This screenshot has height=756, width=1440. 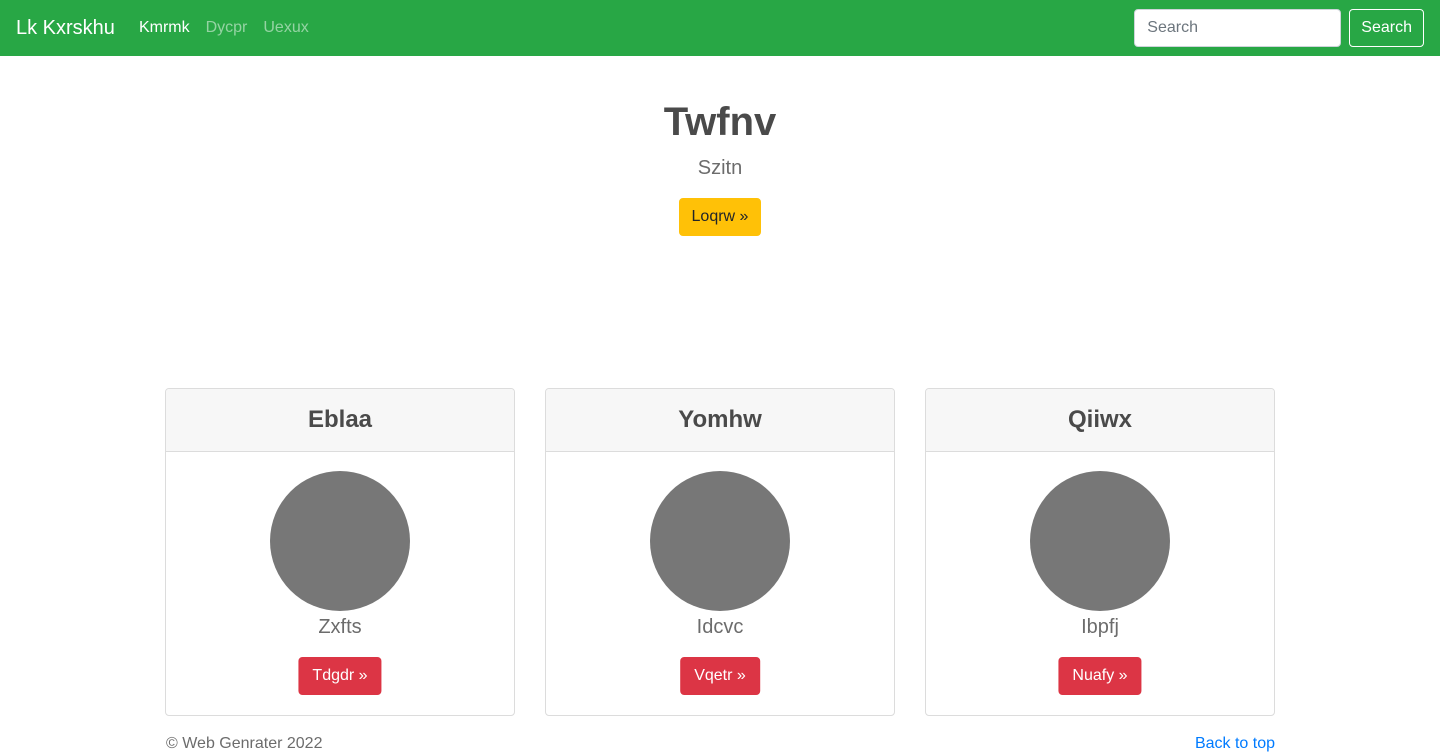 What do you see at coordinates (340, 627) in the screenshot?
I see `card-text: Zxfts` at bounding box center [340, 627].